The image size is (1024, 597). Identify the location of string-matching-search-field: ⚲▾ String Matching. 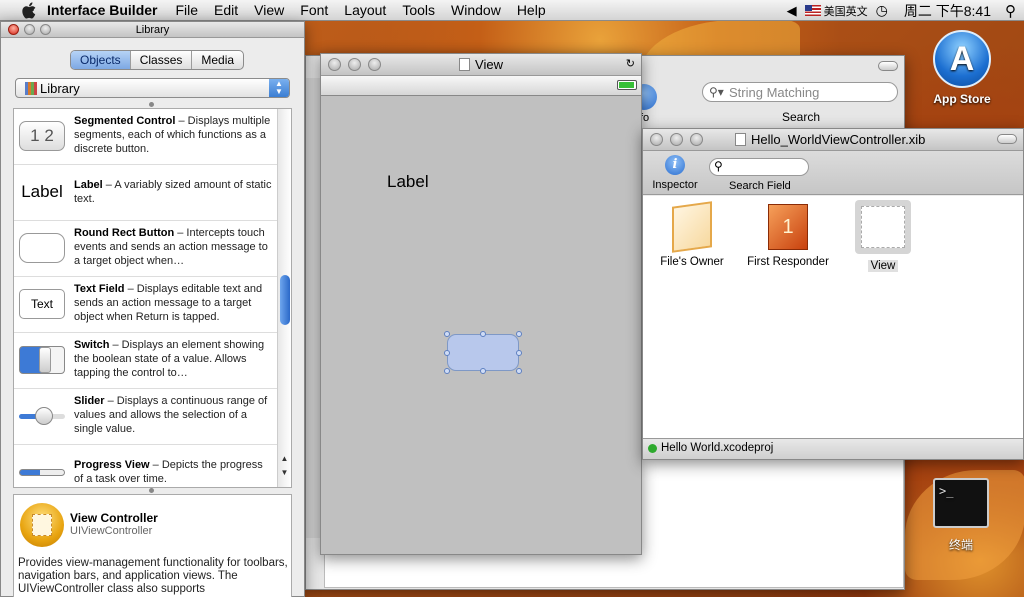
(800, 92).